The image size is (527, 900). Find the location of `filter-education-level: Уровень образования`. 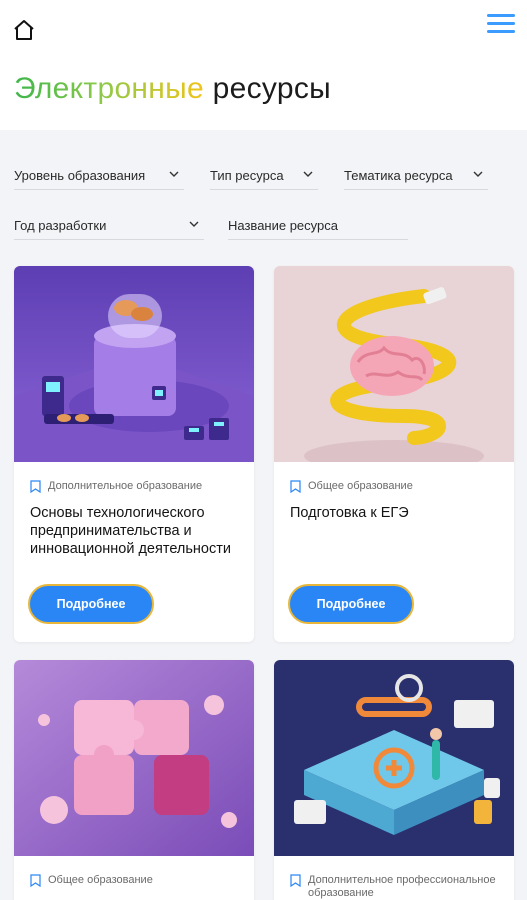

filter-education-level: Уровень образования is located at coordinates (99, 176).